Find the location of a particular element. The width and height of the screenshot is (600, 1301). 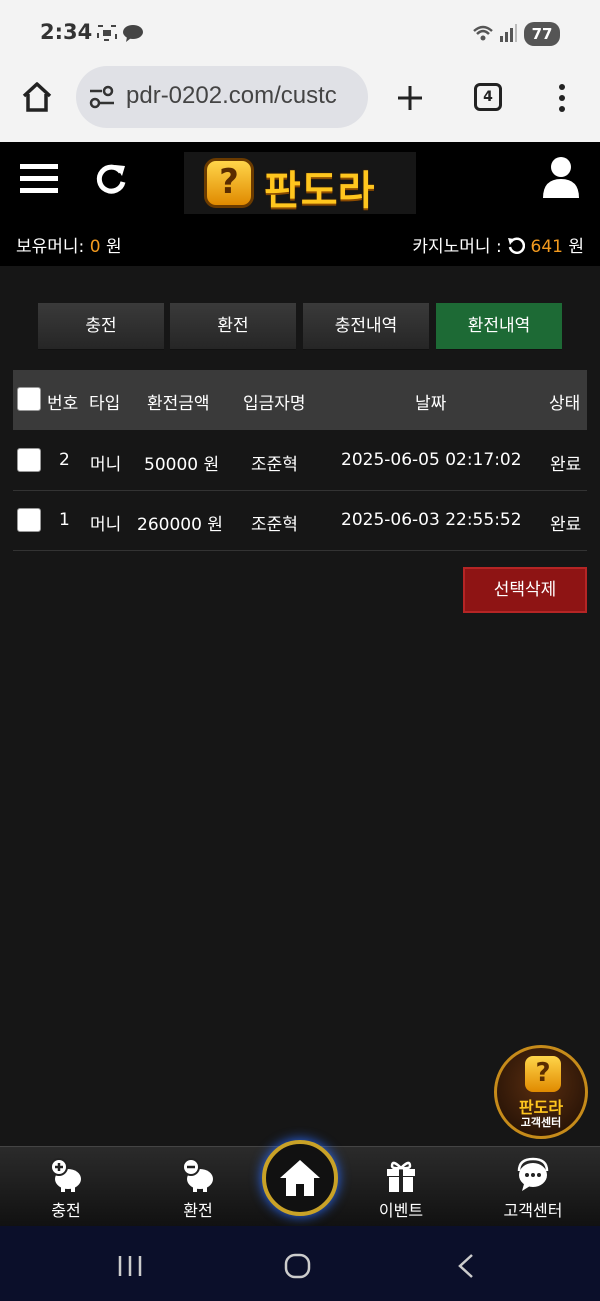

status-bar: 2:34 77 is located at coordinates (300, 33).